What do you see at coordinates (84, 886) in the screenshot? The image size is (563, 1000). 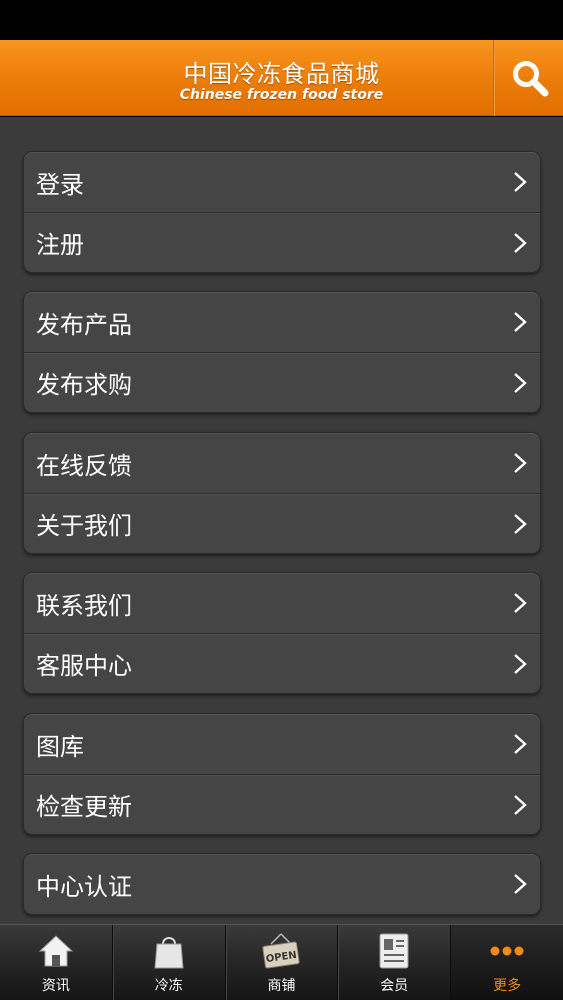 I see `menu-item-label: 中心认证` at bounding box center [84, 886].